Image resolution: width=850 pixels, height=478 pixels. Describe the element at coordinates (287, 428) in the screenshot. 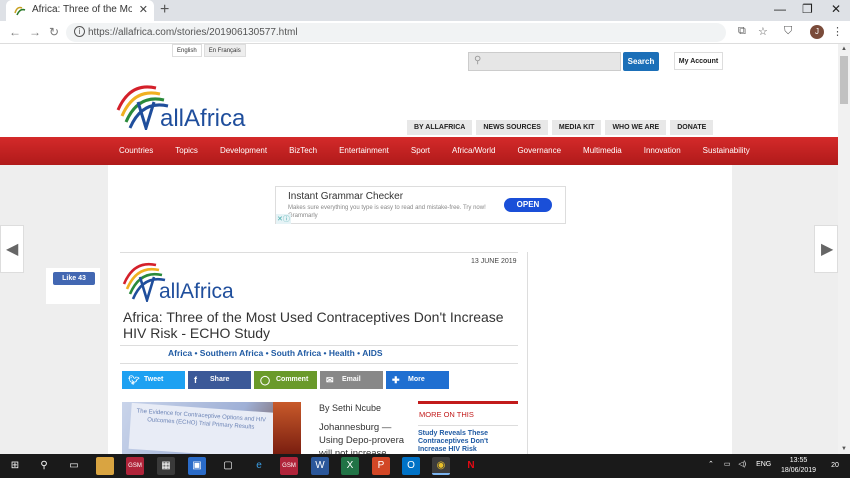

I see `photo-backdrop` at that location.